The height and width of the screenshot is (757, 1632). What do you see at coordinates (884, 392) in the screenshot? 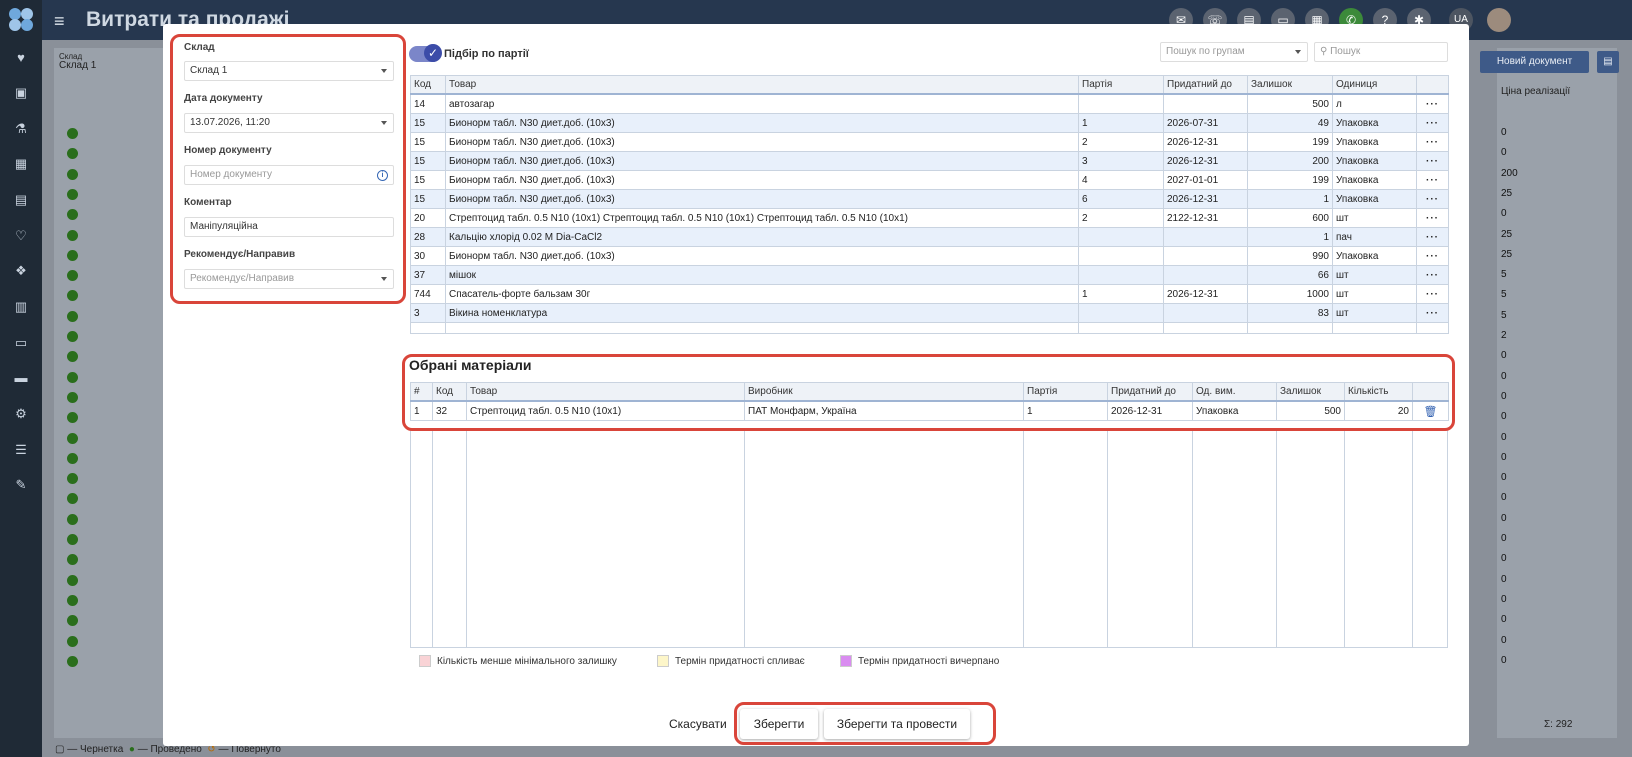
I see `col-manufacturer: Виробник` at bounding box center [884, 392].